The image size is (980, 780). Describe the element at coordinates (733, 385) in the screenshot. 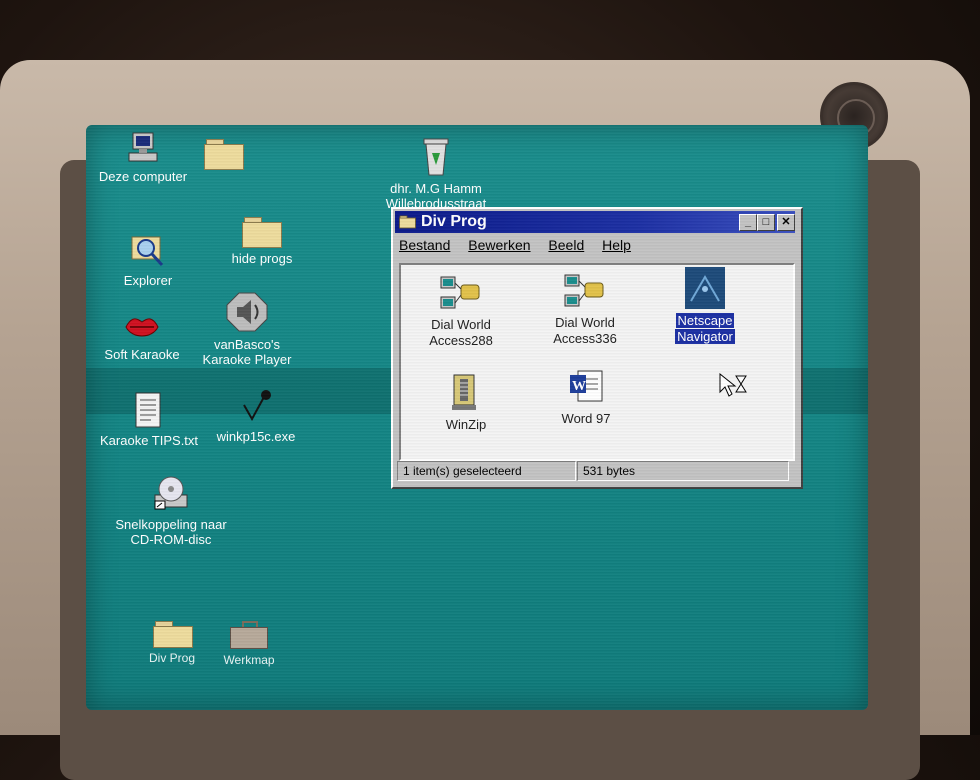

I see `busy-cursor-icon` at that location.